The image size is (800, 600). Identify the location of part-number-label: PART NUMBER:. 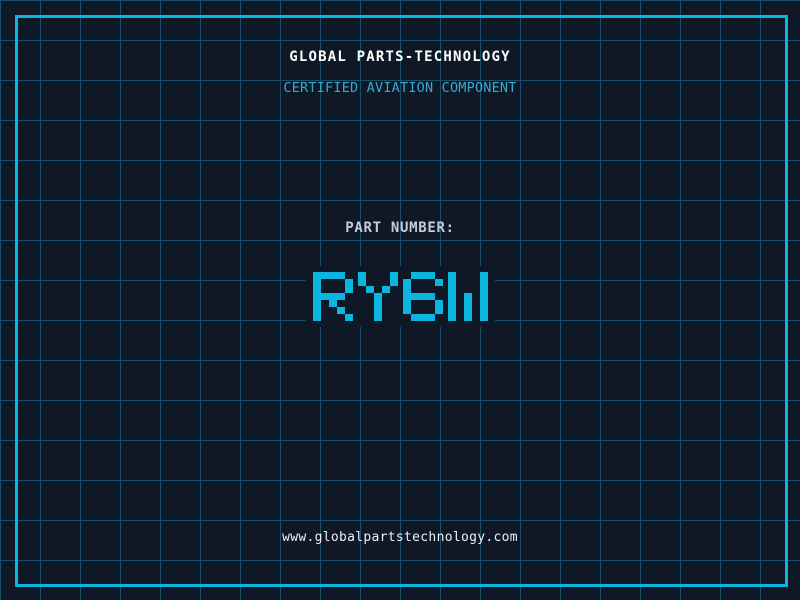
(400, 228).